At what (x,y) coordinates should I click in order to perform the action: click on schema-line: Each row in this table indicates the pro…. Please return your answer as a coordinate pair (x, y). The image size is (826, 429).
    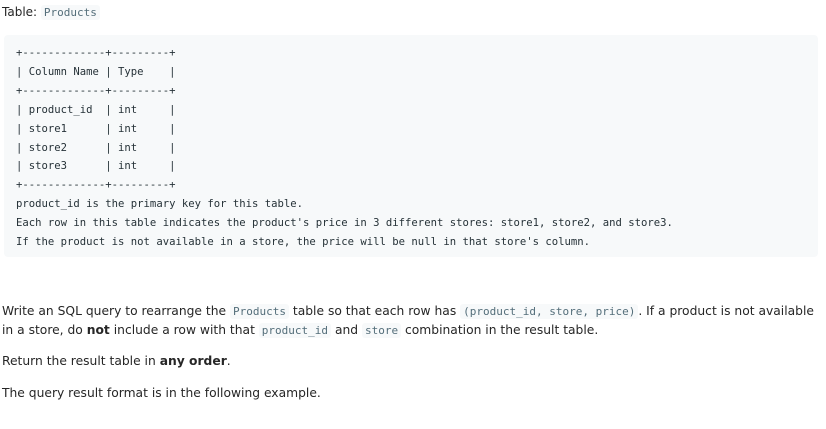
    Looking at the image, I should click on (344, 223).